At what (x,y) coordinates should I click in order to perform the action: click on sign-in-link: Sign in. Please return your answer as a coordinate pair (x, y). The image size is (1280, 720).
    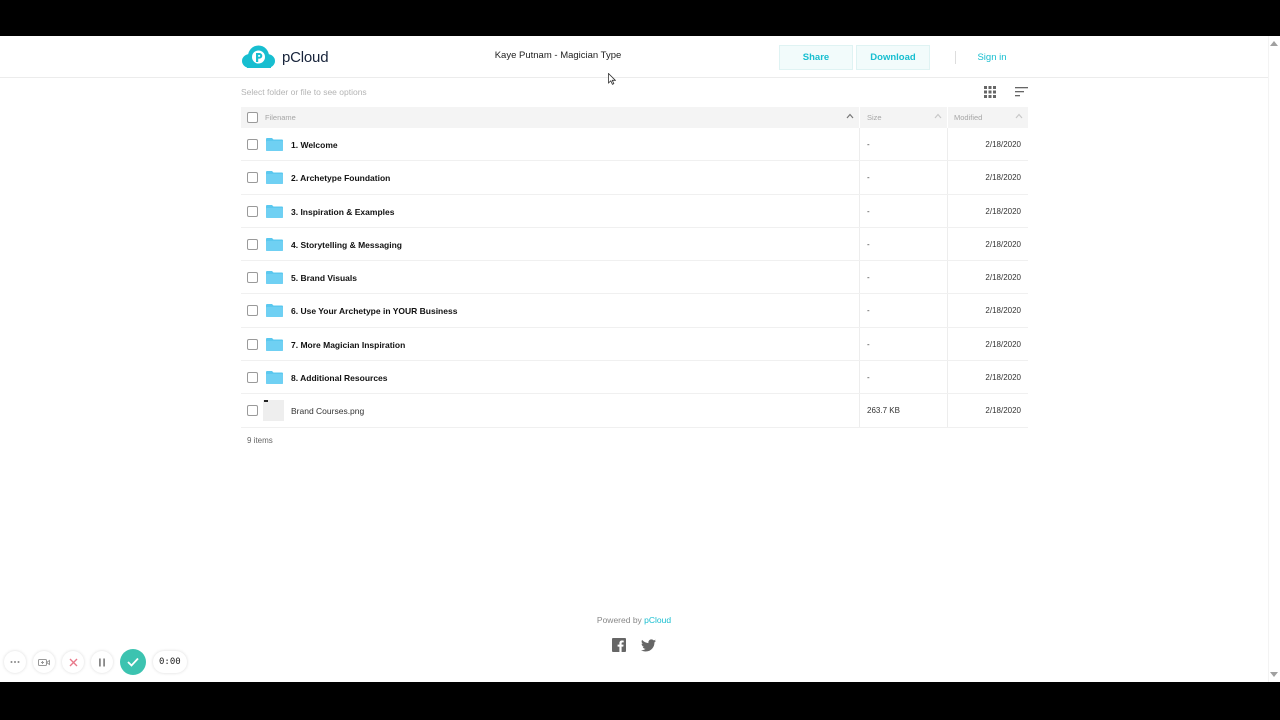
    Looking at the image, I should click on (992, 57).